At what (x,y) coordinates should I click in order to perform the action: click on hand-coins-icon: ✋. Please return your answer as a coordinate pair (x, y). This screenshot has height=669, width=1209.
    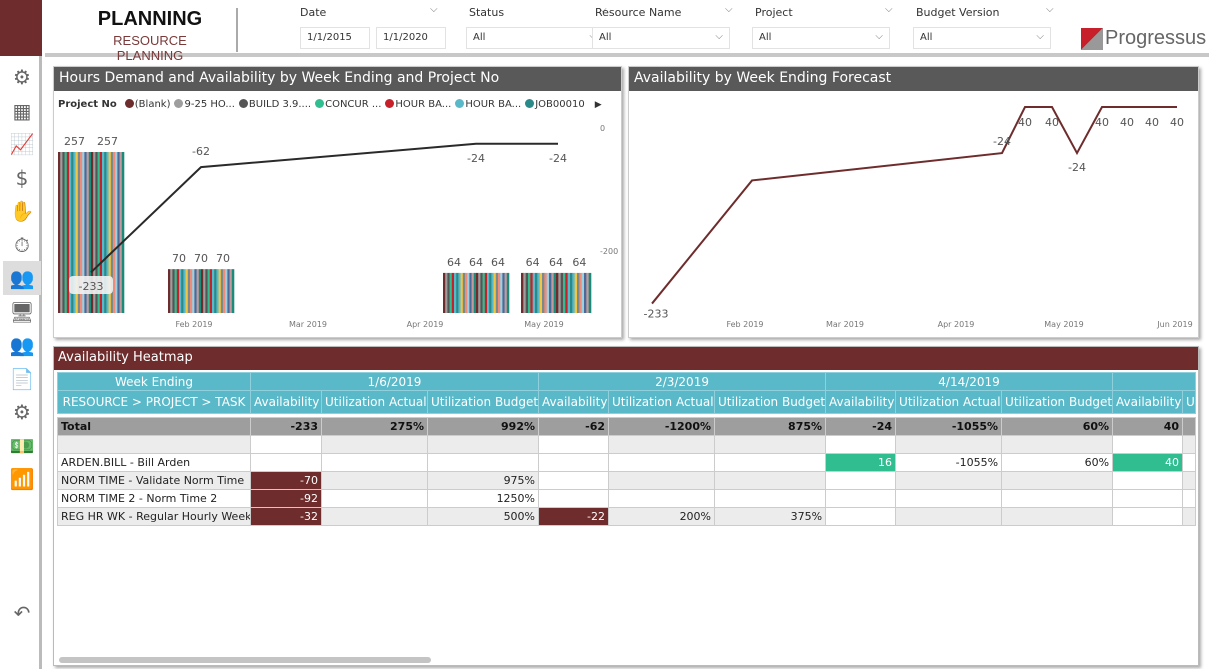
    Looking at the image, I should click on (22, 211).